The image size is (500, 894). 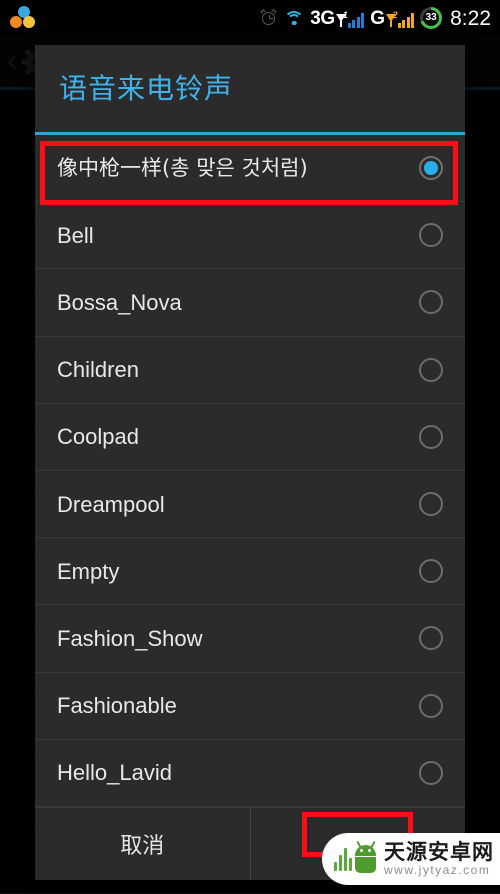 What do you see at coordinates (250, 370) in the screenshot?
I see `ringtone-row-3: Children` at bounding box center [250, 370].